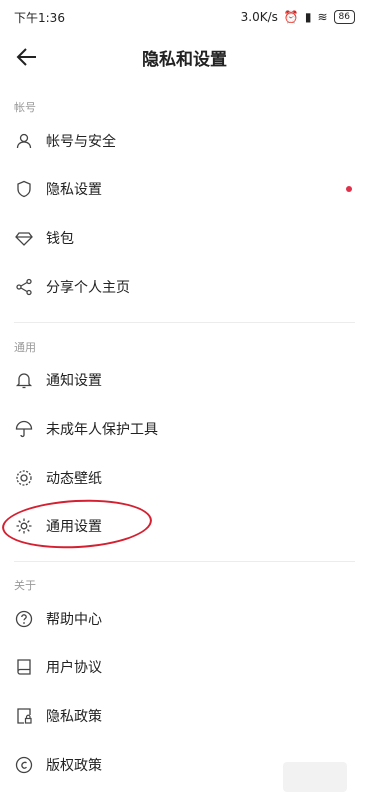 The image size is (369, 800). I want to click on alarm-icon: ⏰, so click(291, 17).